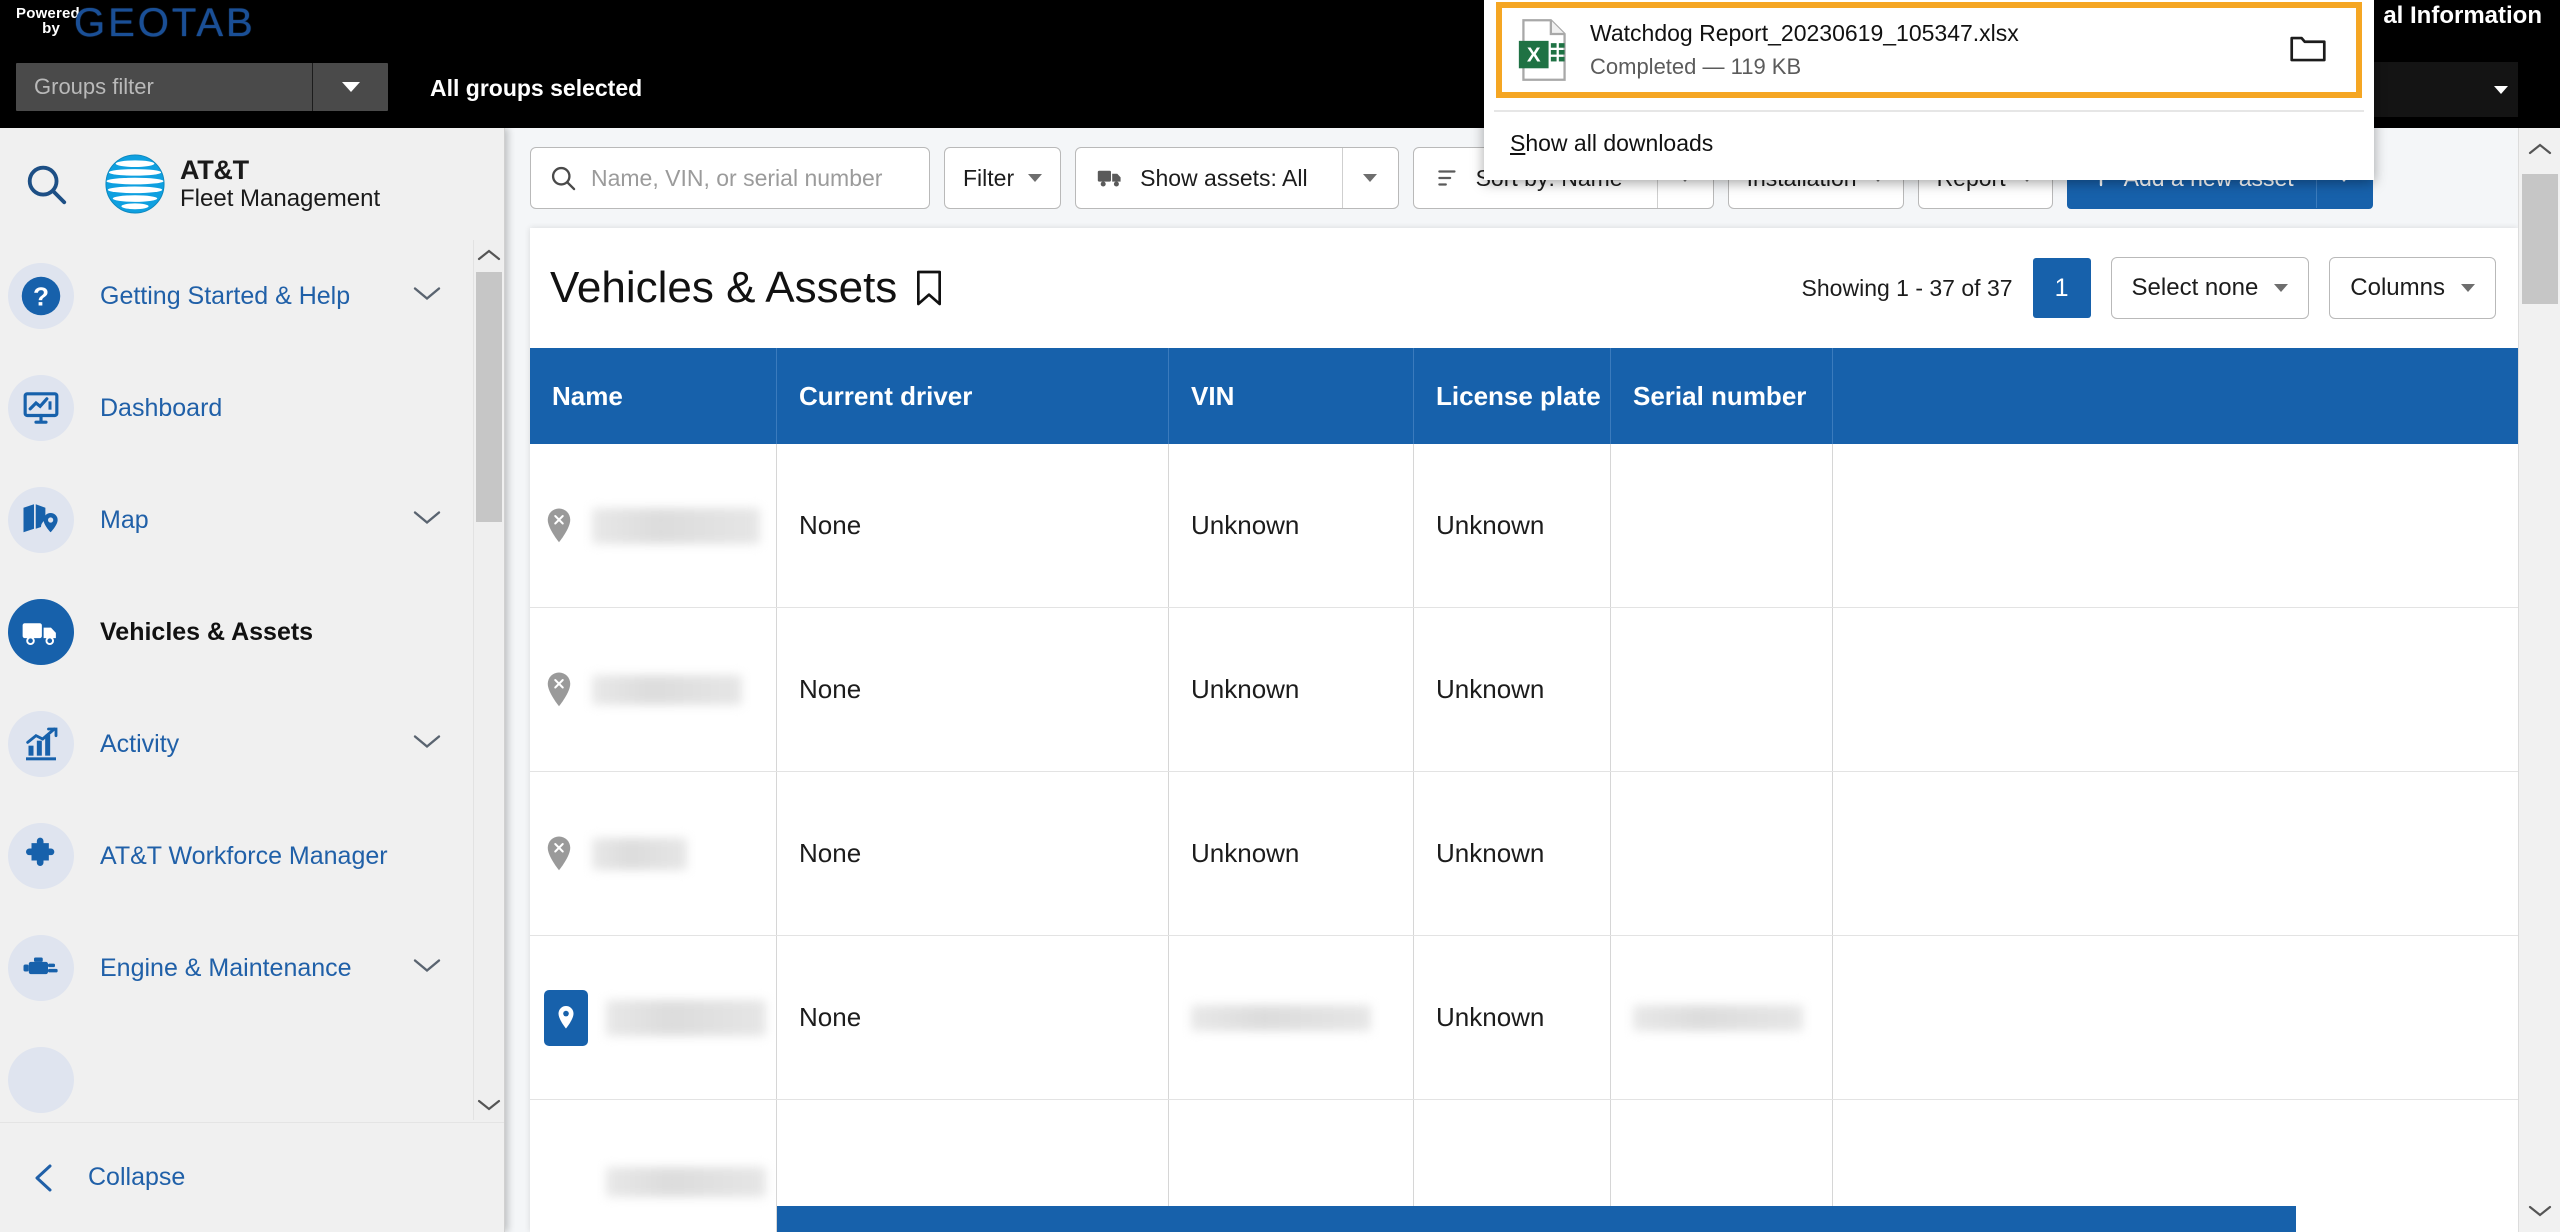  What do you see at coordinates (280, 198) in the screenshot?
I see `att-brand-line2: Fleet Management` at bounding box center [280, 198].